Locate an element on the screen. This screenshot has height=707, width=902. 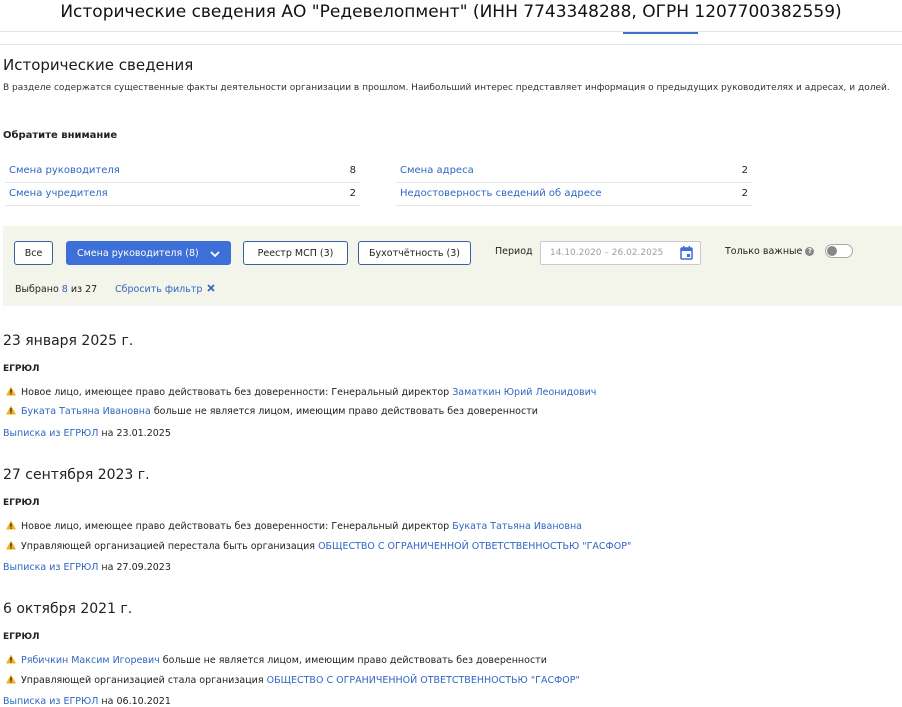
summary-row-director-change: Смена руководителя 8 is located at coordinates (182, 171).